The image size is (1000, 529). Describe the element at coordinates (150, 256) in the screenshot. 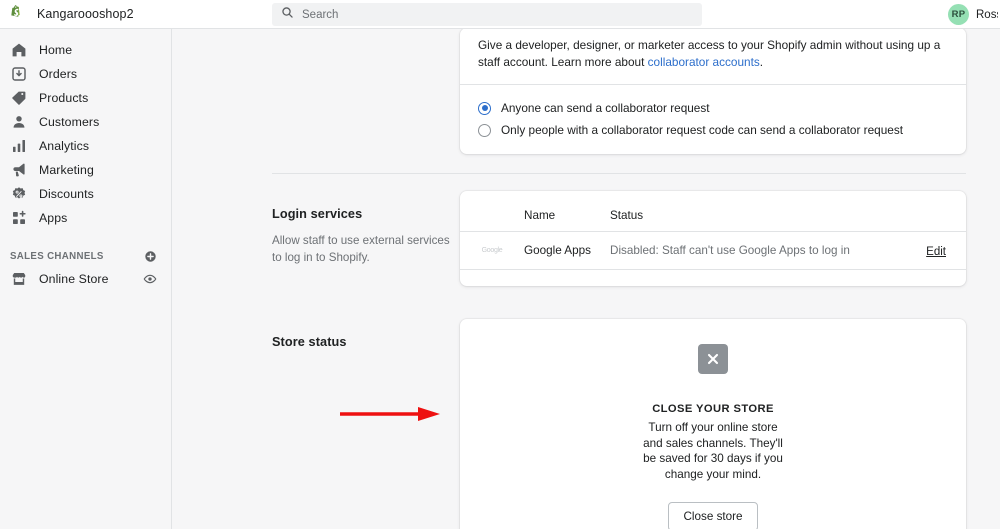

I see `plus-circle-icon` at that location.